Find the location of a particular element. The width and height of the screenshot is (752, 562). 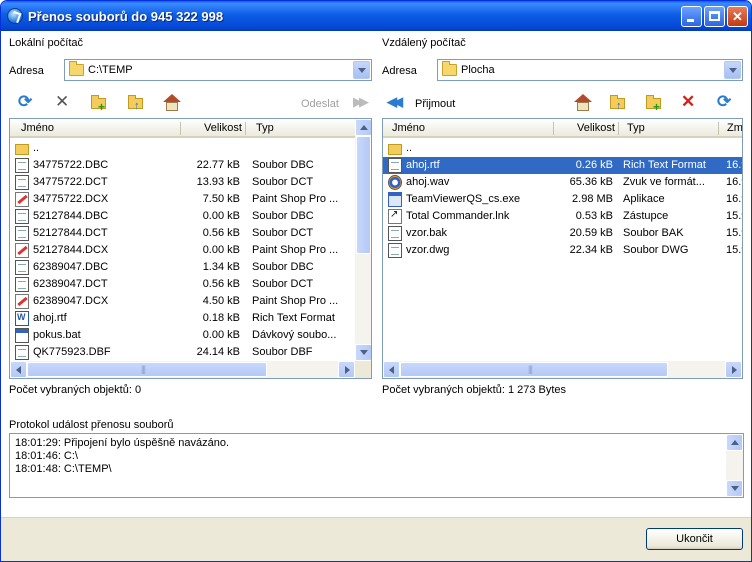

file-row: ahoj.wav 65.36 kB Zvuk ve formát... 16.9 is located at coordinates (562, 182).